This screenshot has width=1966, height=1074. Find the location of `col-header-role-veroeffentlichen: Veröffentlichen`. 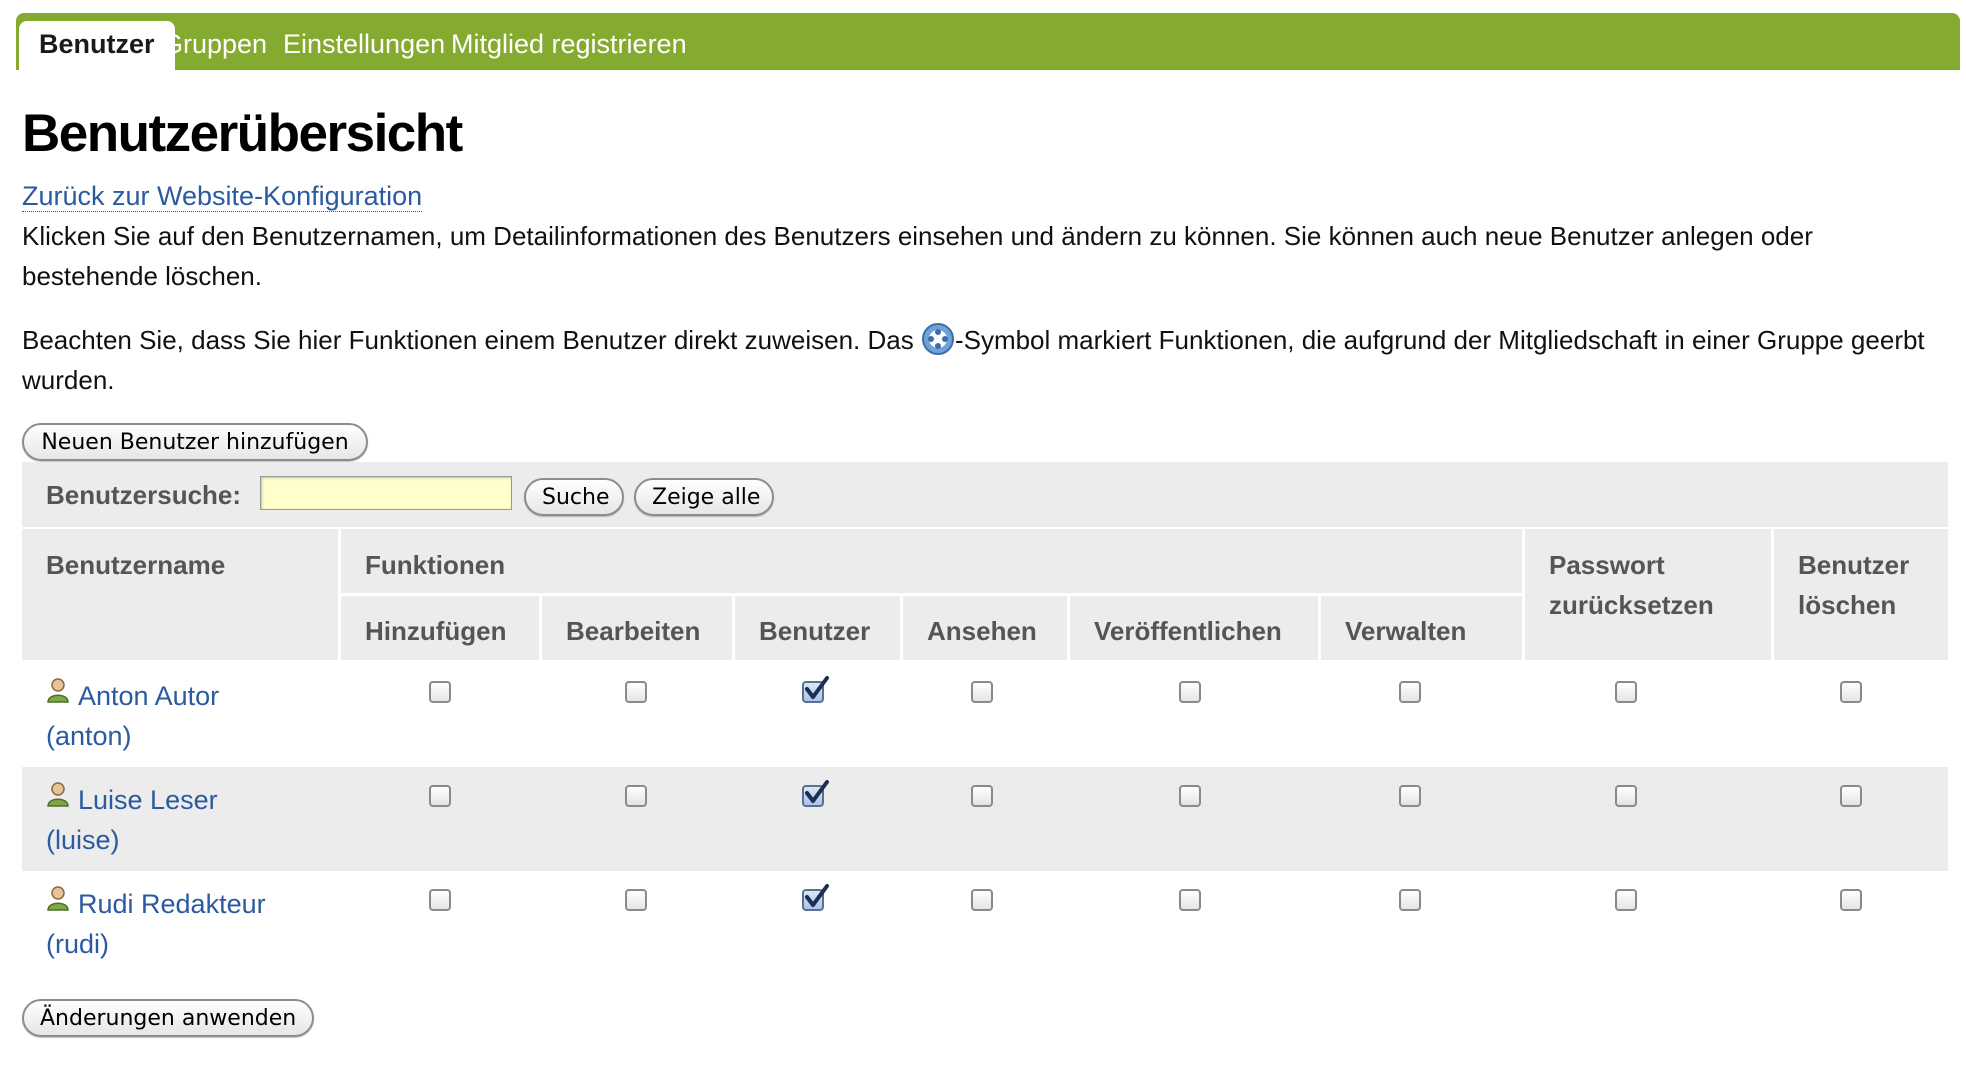

col-header-role-veroeffentlichen: Veröffentlichen is located at coordinates (1194, 628).